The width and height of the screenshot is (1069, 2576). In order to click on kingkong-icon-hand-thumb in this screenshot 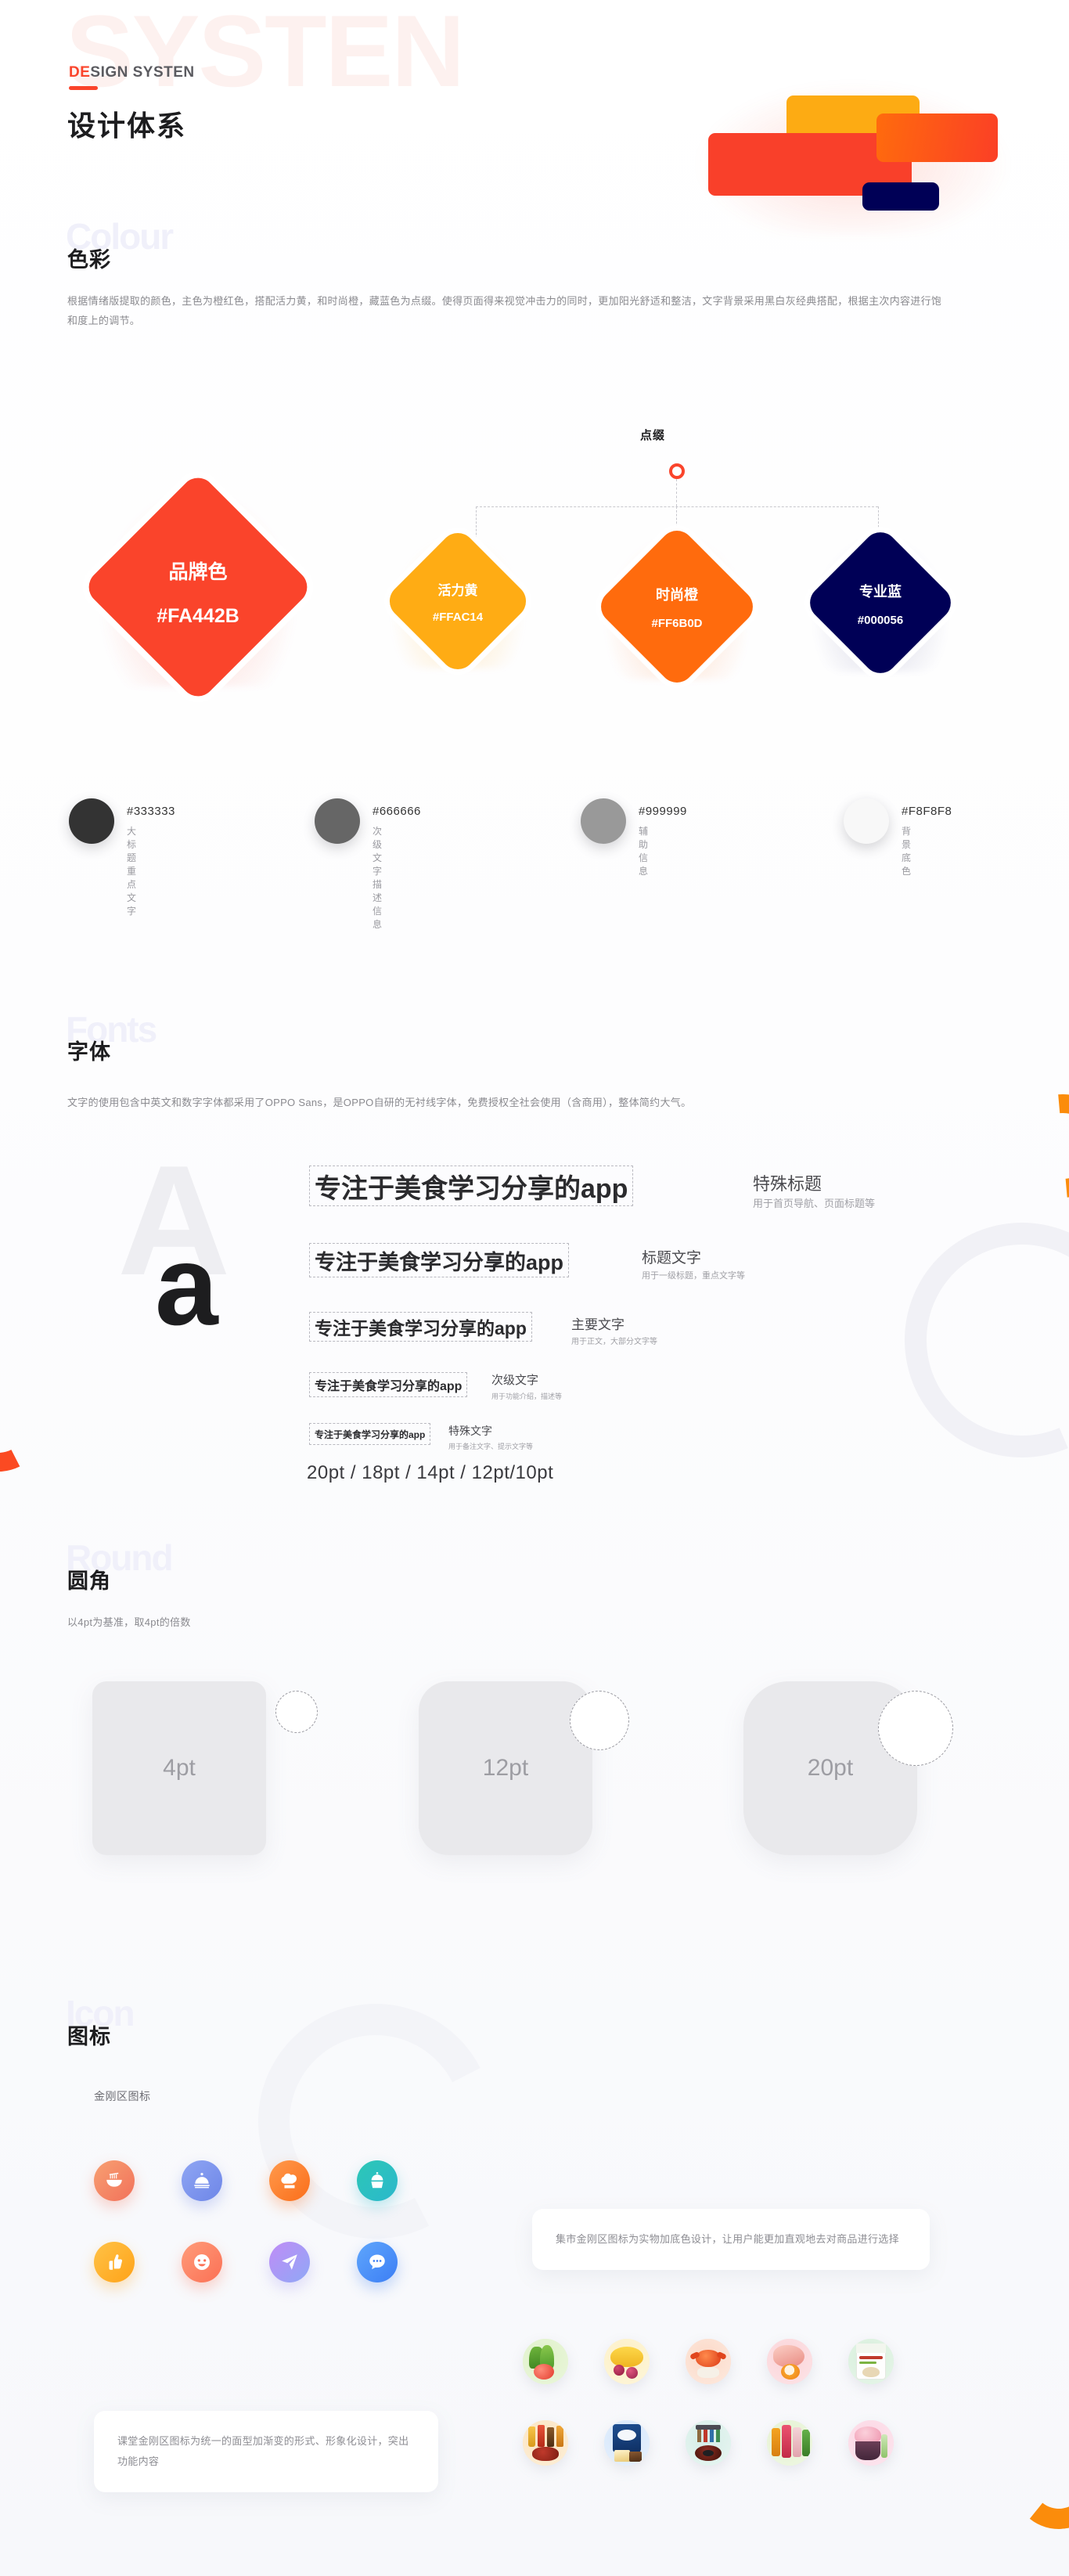, I will do `click(115, 2262)`.